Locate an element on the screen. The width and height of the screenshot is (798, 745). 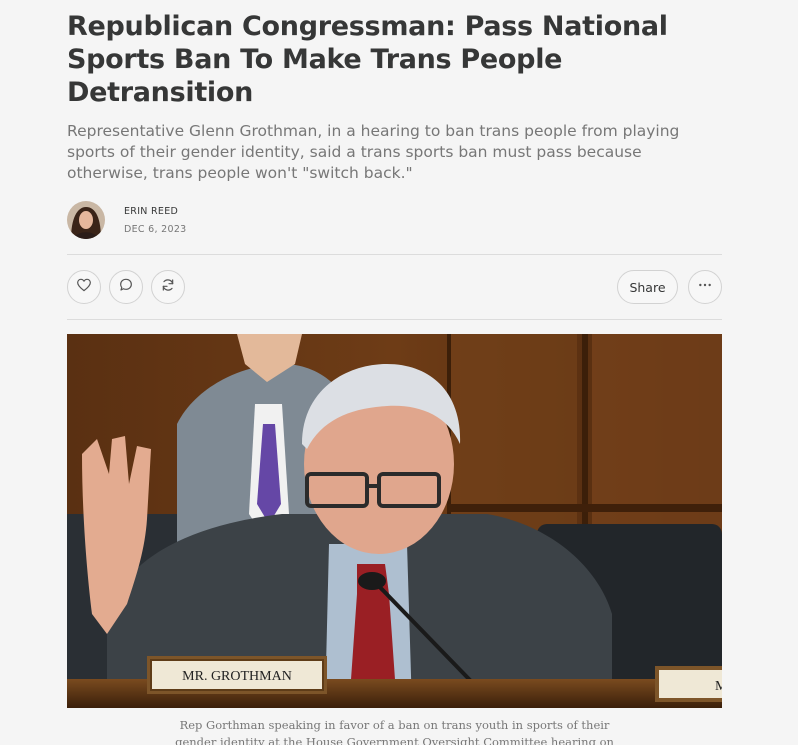
post-date: DEC 6, 2023 is located at coordinates (155, 229).